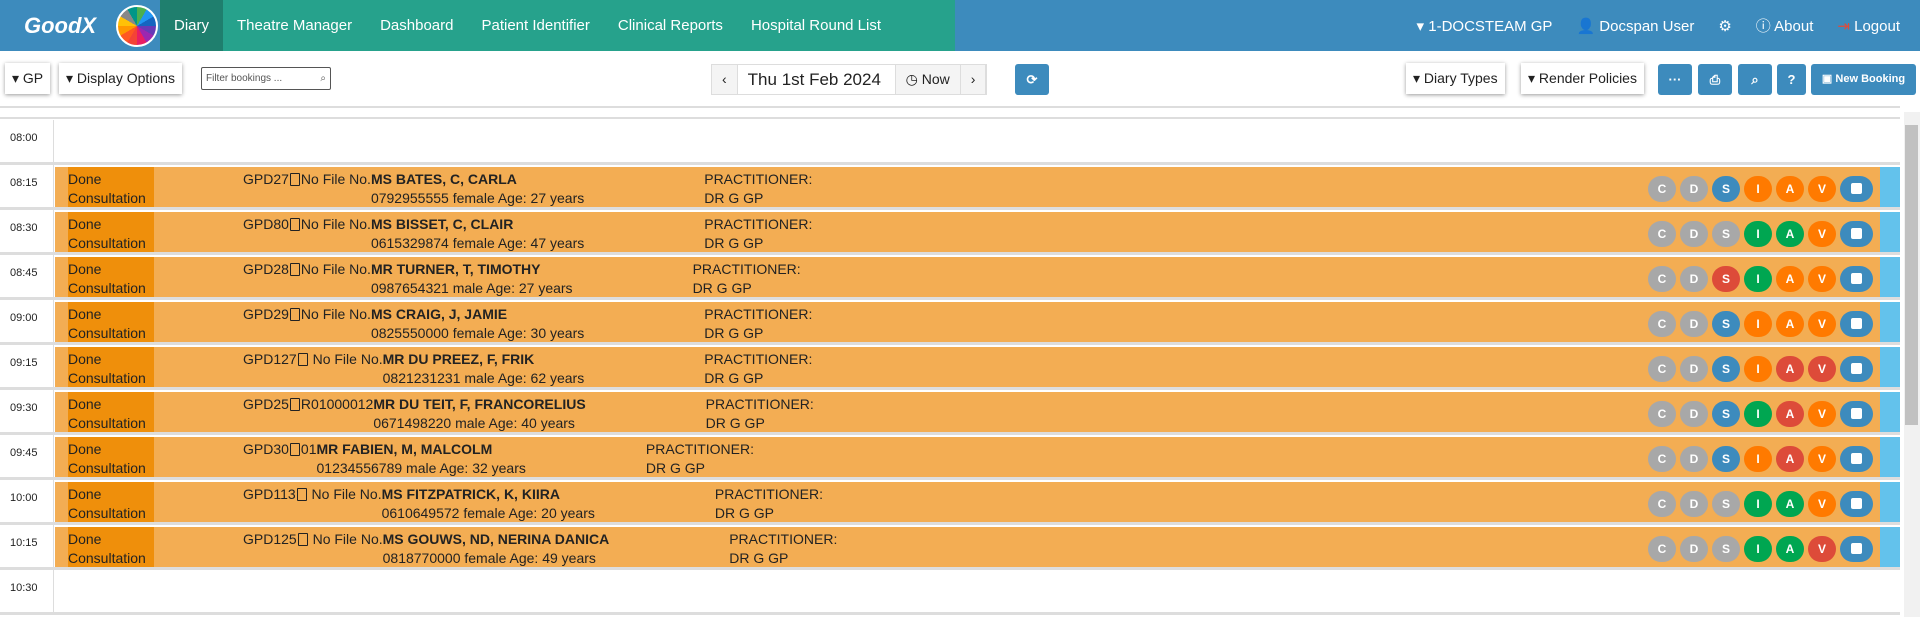 The width and height of the screenshot is (1920, 617). What do you see at coordinates (1675, 79) in the screenshot?
I see `more-button: ···` at bounding box center [1675, 79].